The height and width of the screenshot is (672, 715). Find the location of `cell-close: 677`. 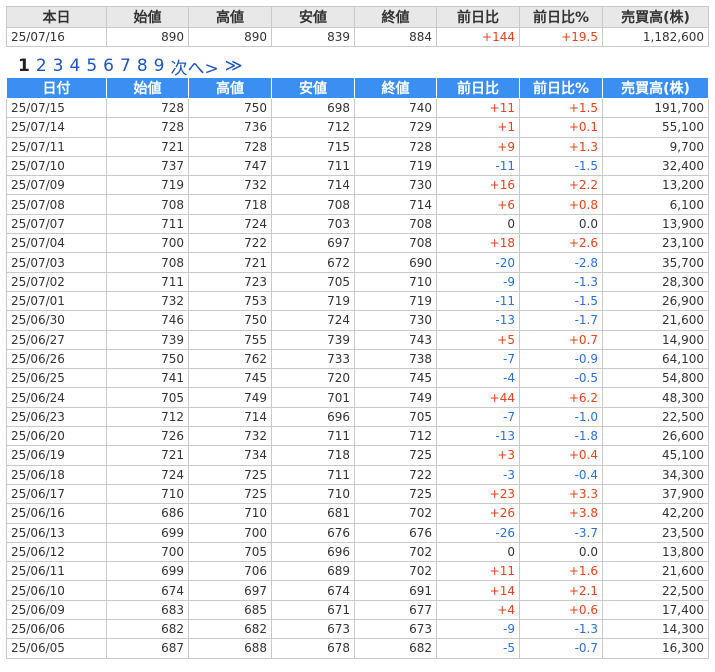

cell-close: 677 is located at coordinates (395, 610).